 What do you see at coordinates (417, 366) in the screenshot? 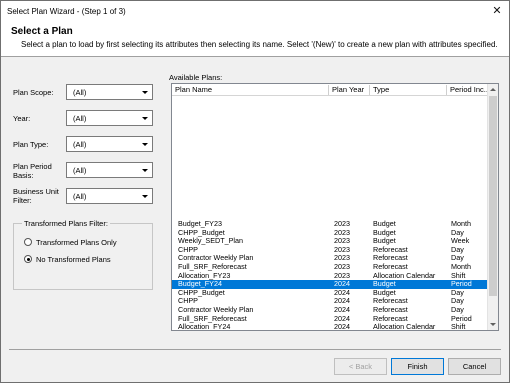
I see `finish-button: Finish` at bounding box center [417, 366].